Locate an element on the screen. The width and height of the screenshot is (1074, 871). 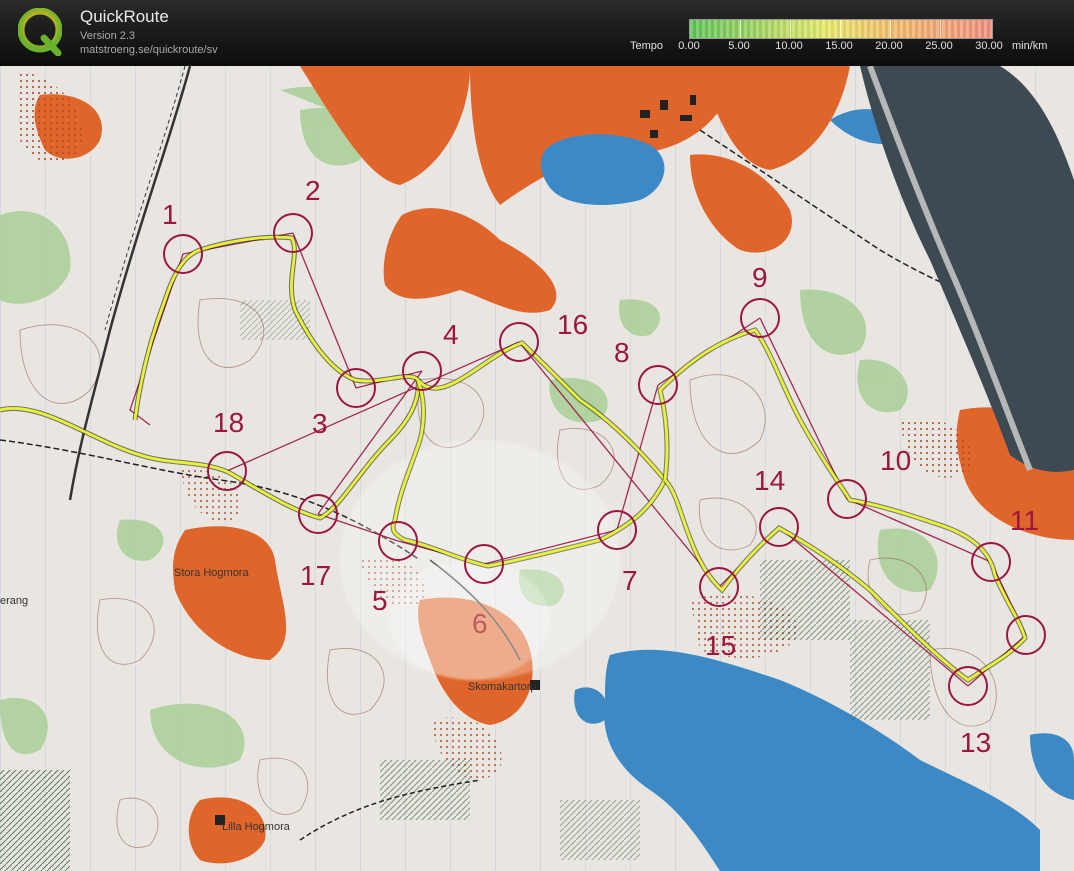
control-number: 8 is located at coordinates (622, 352).